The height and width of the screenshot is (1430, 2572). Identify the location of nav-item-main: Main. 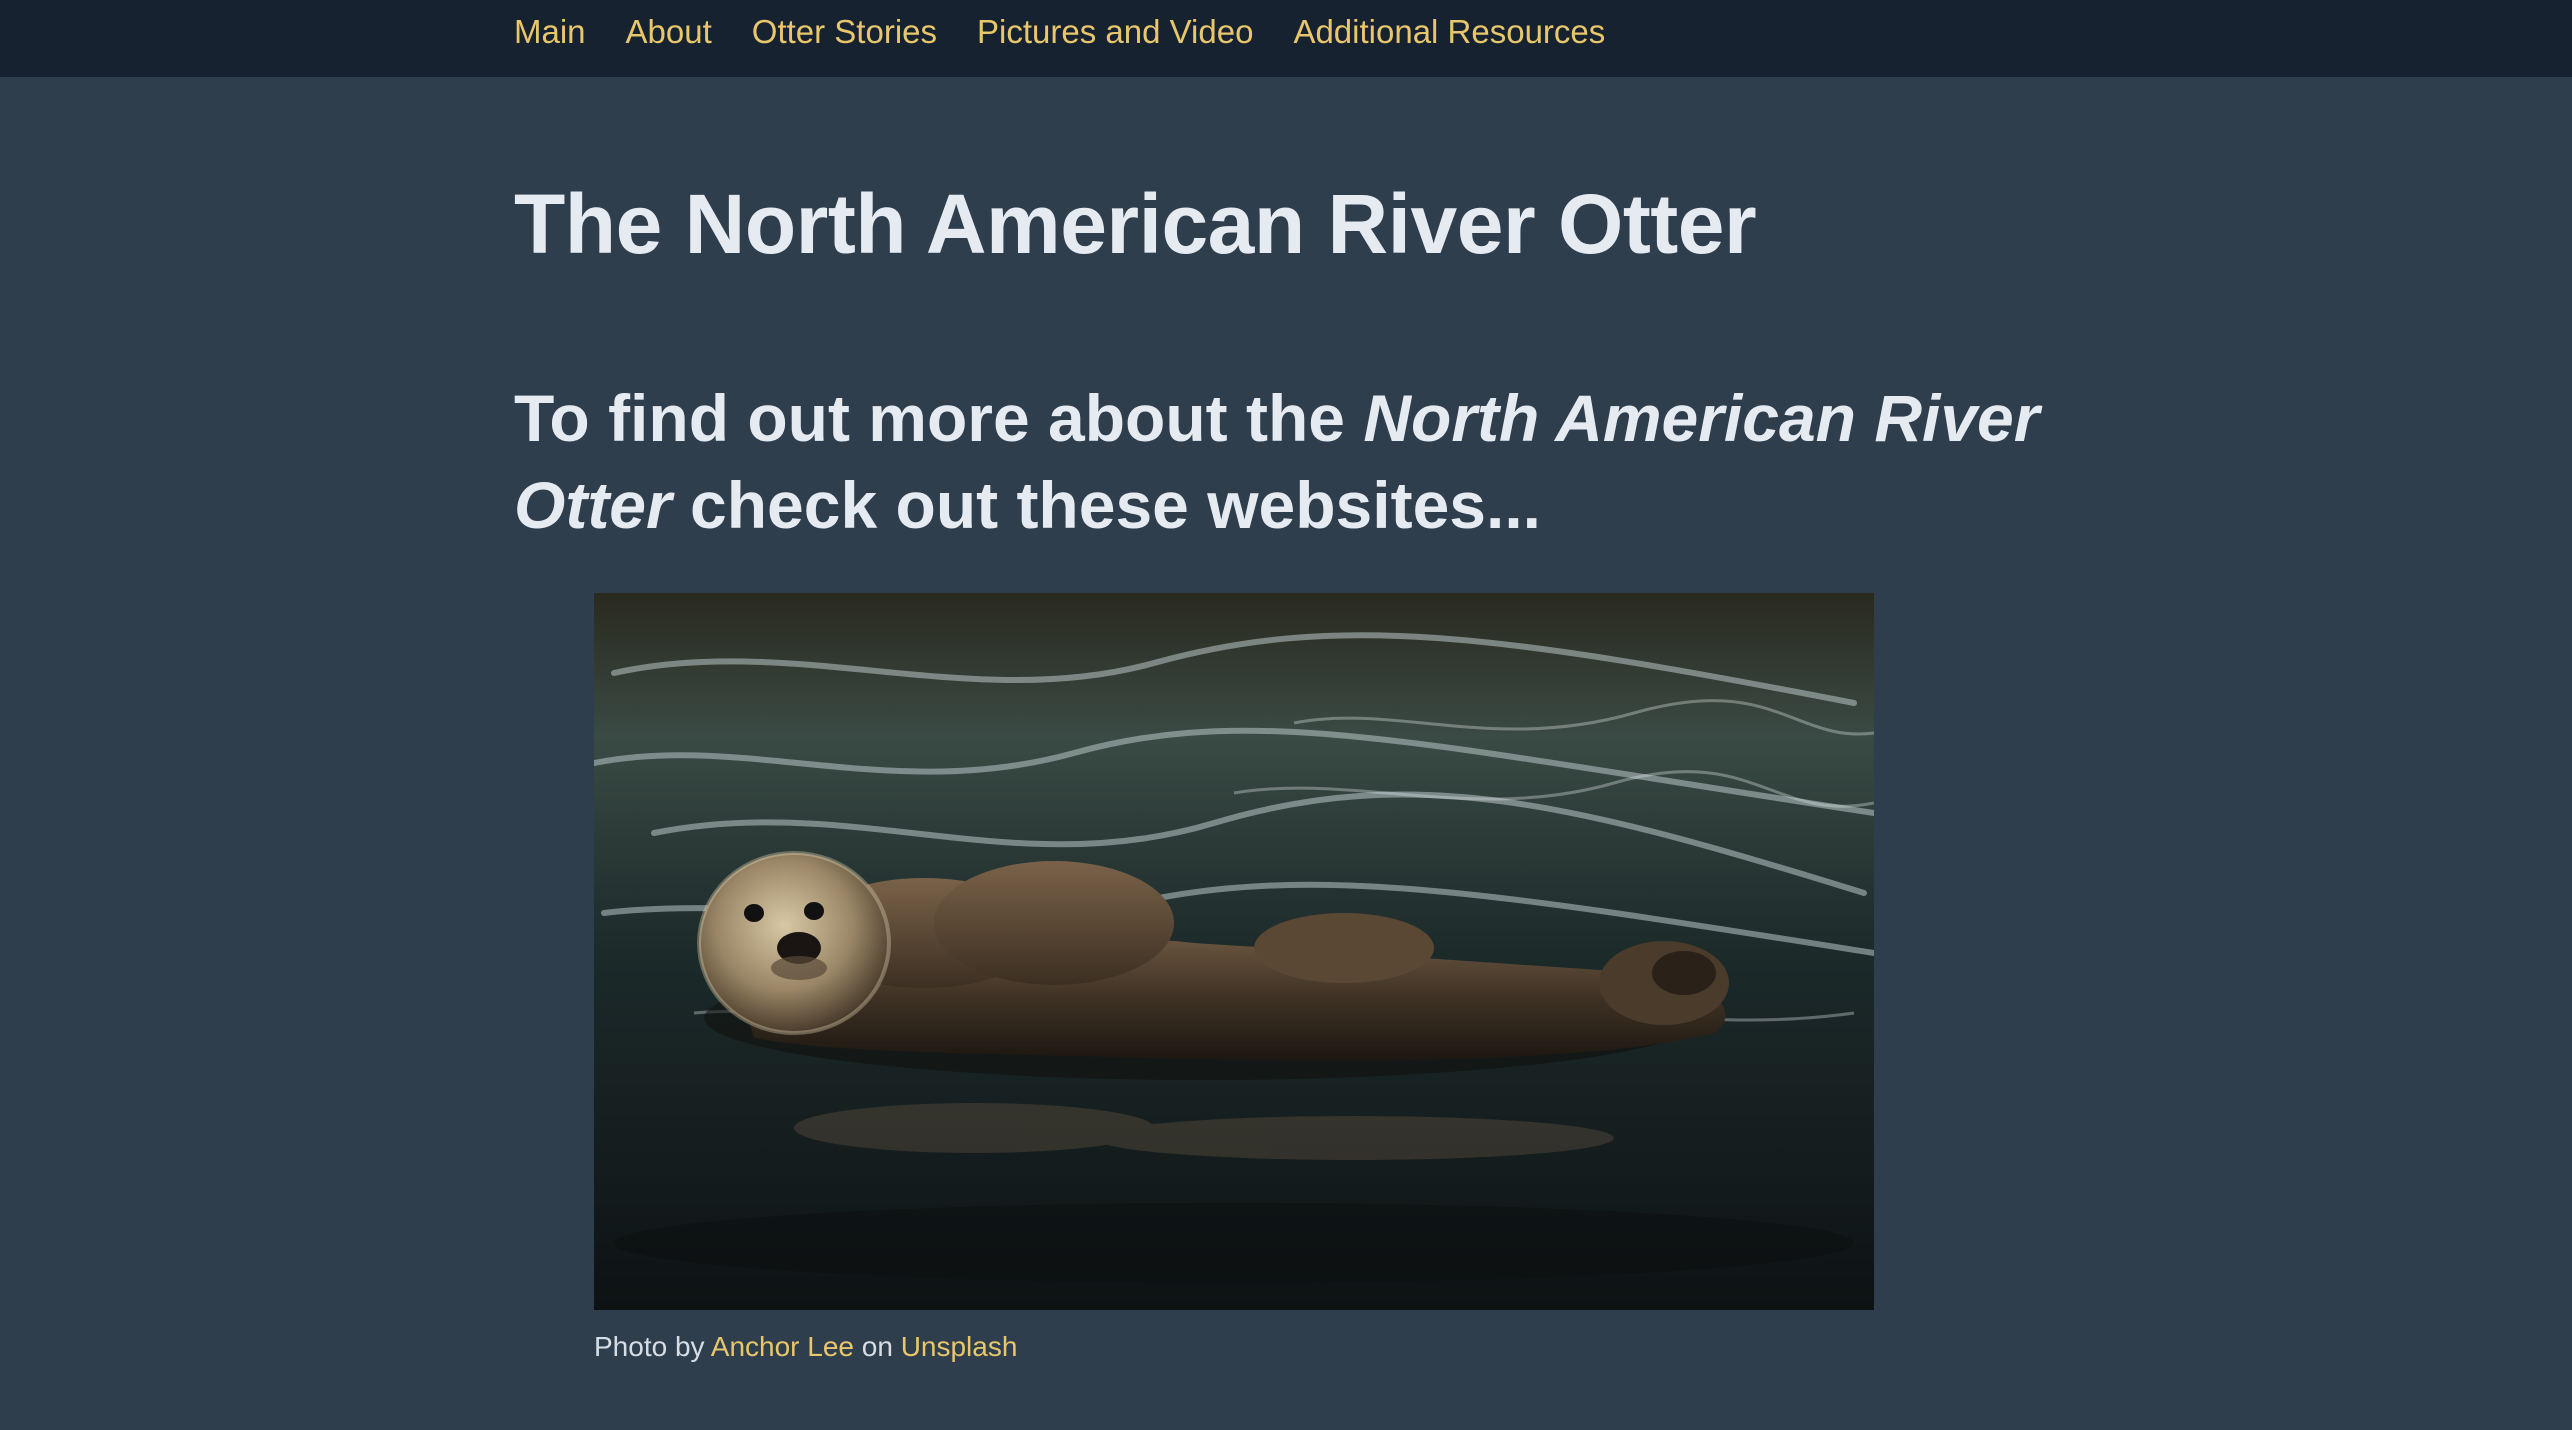
(550, 32).